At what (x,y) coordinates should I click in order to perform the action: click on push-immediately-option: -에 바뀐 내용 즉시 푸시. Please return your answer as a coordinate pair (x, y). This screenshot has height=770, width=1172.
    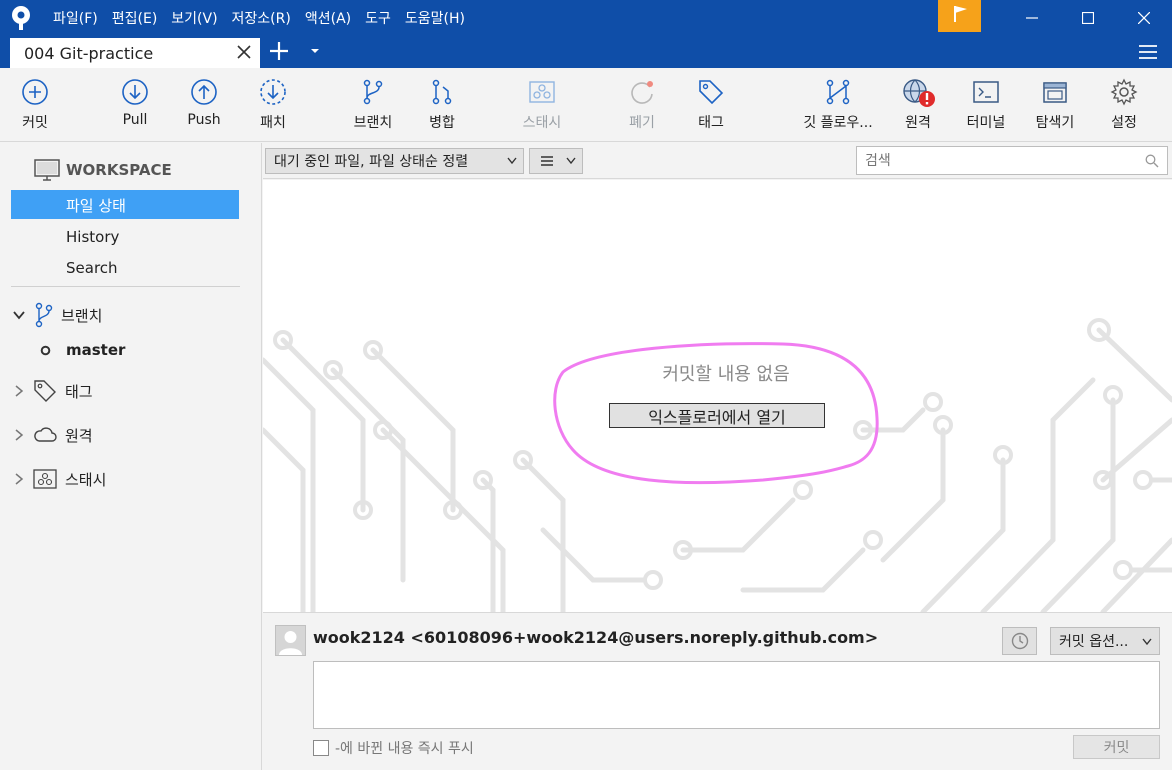
    Looking at the image, I should click on (393, 748).